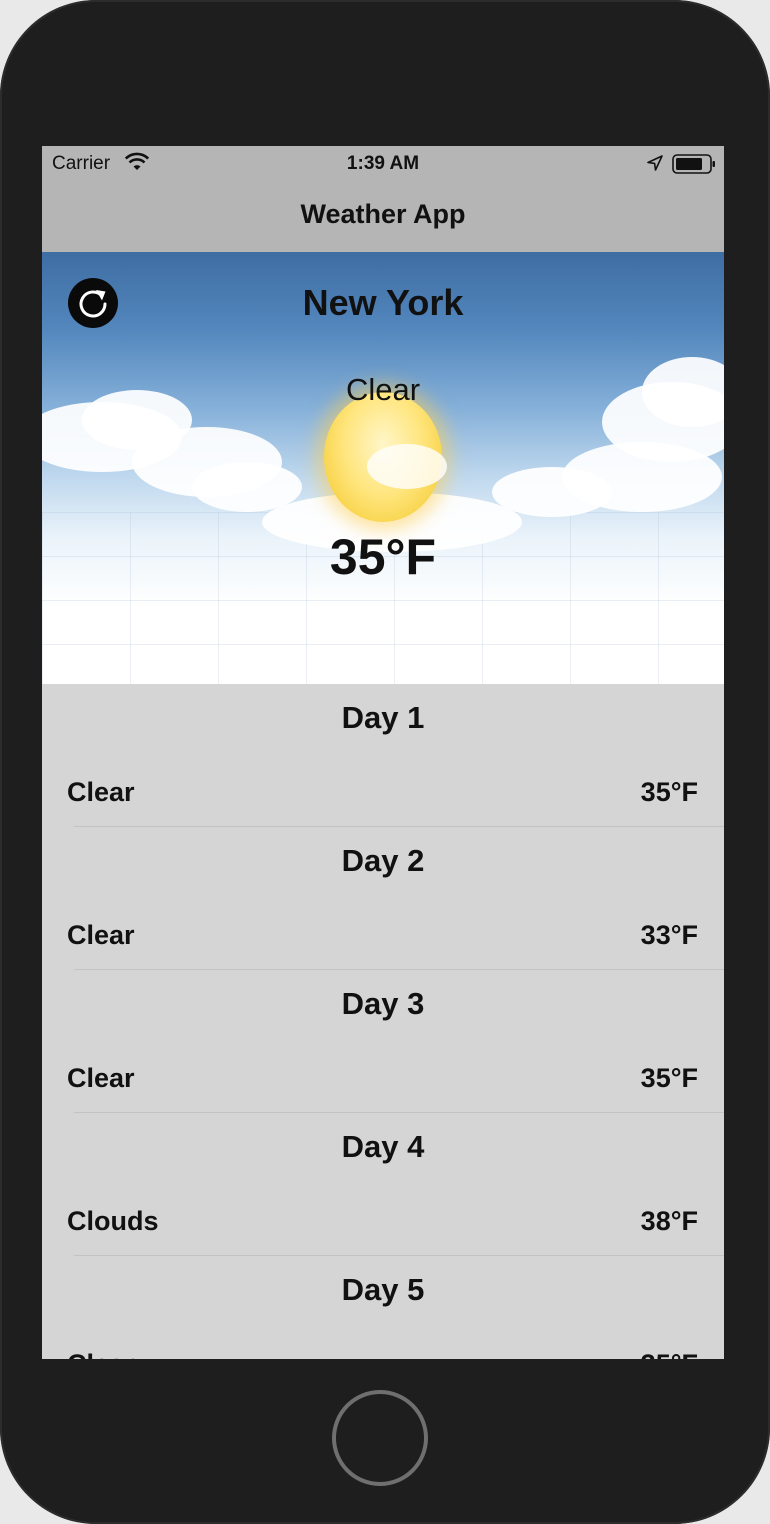 This screenshot has height=1524, width=770. What do you see at coordinates (383, 898) in the screenshot?
I see `forecast-row: Day 2 Clear 33°F` at bounding box center [383, 898].